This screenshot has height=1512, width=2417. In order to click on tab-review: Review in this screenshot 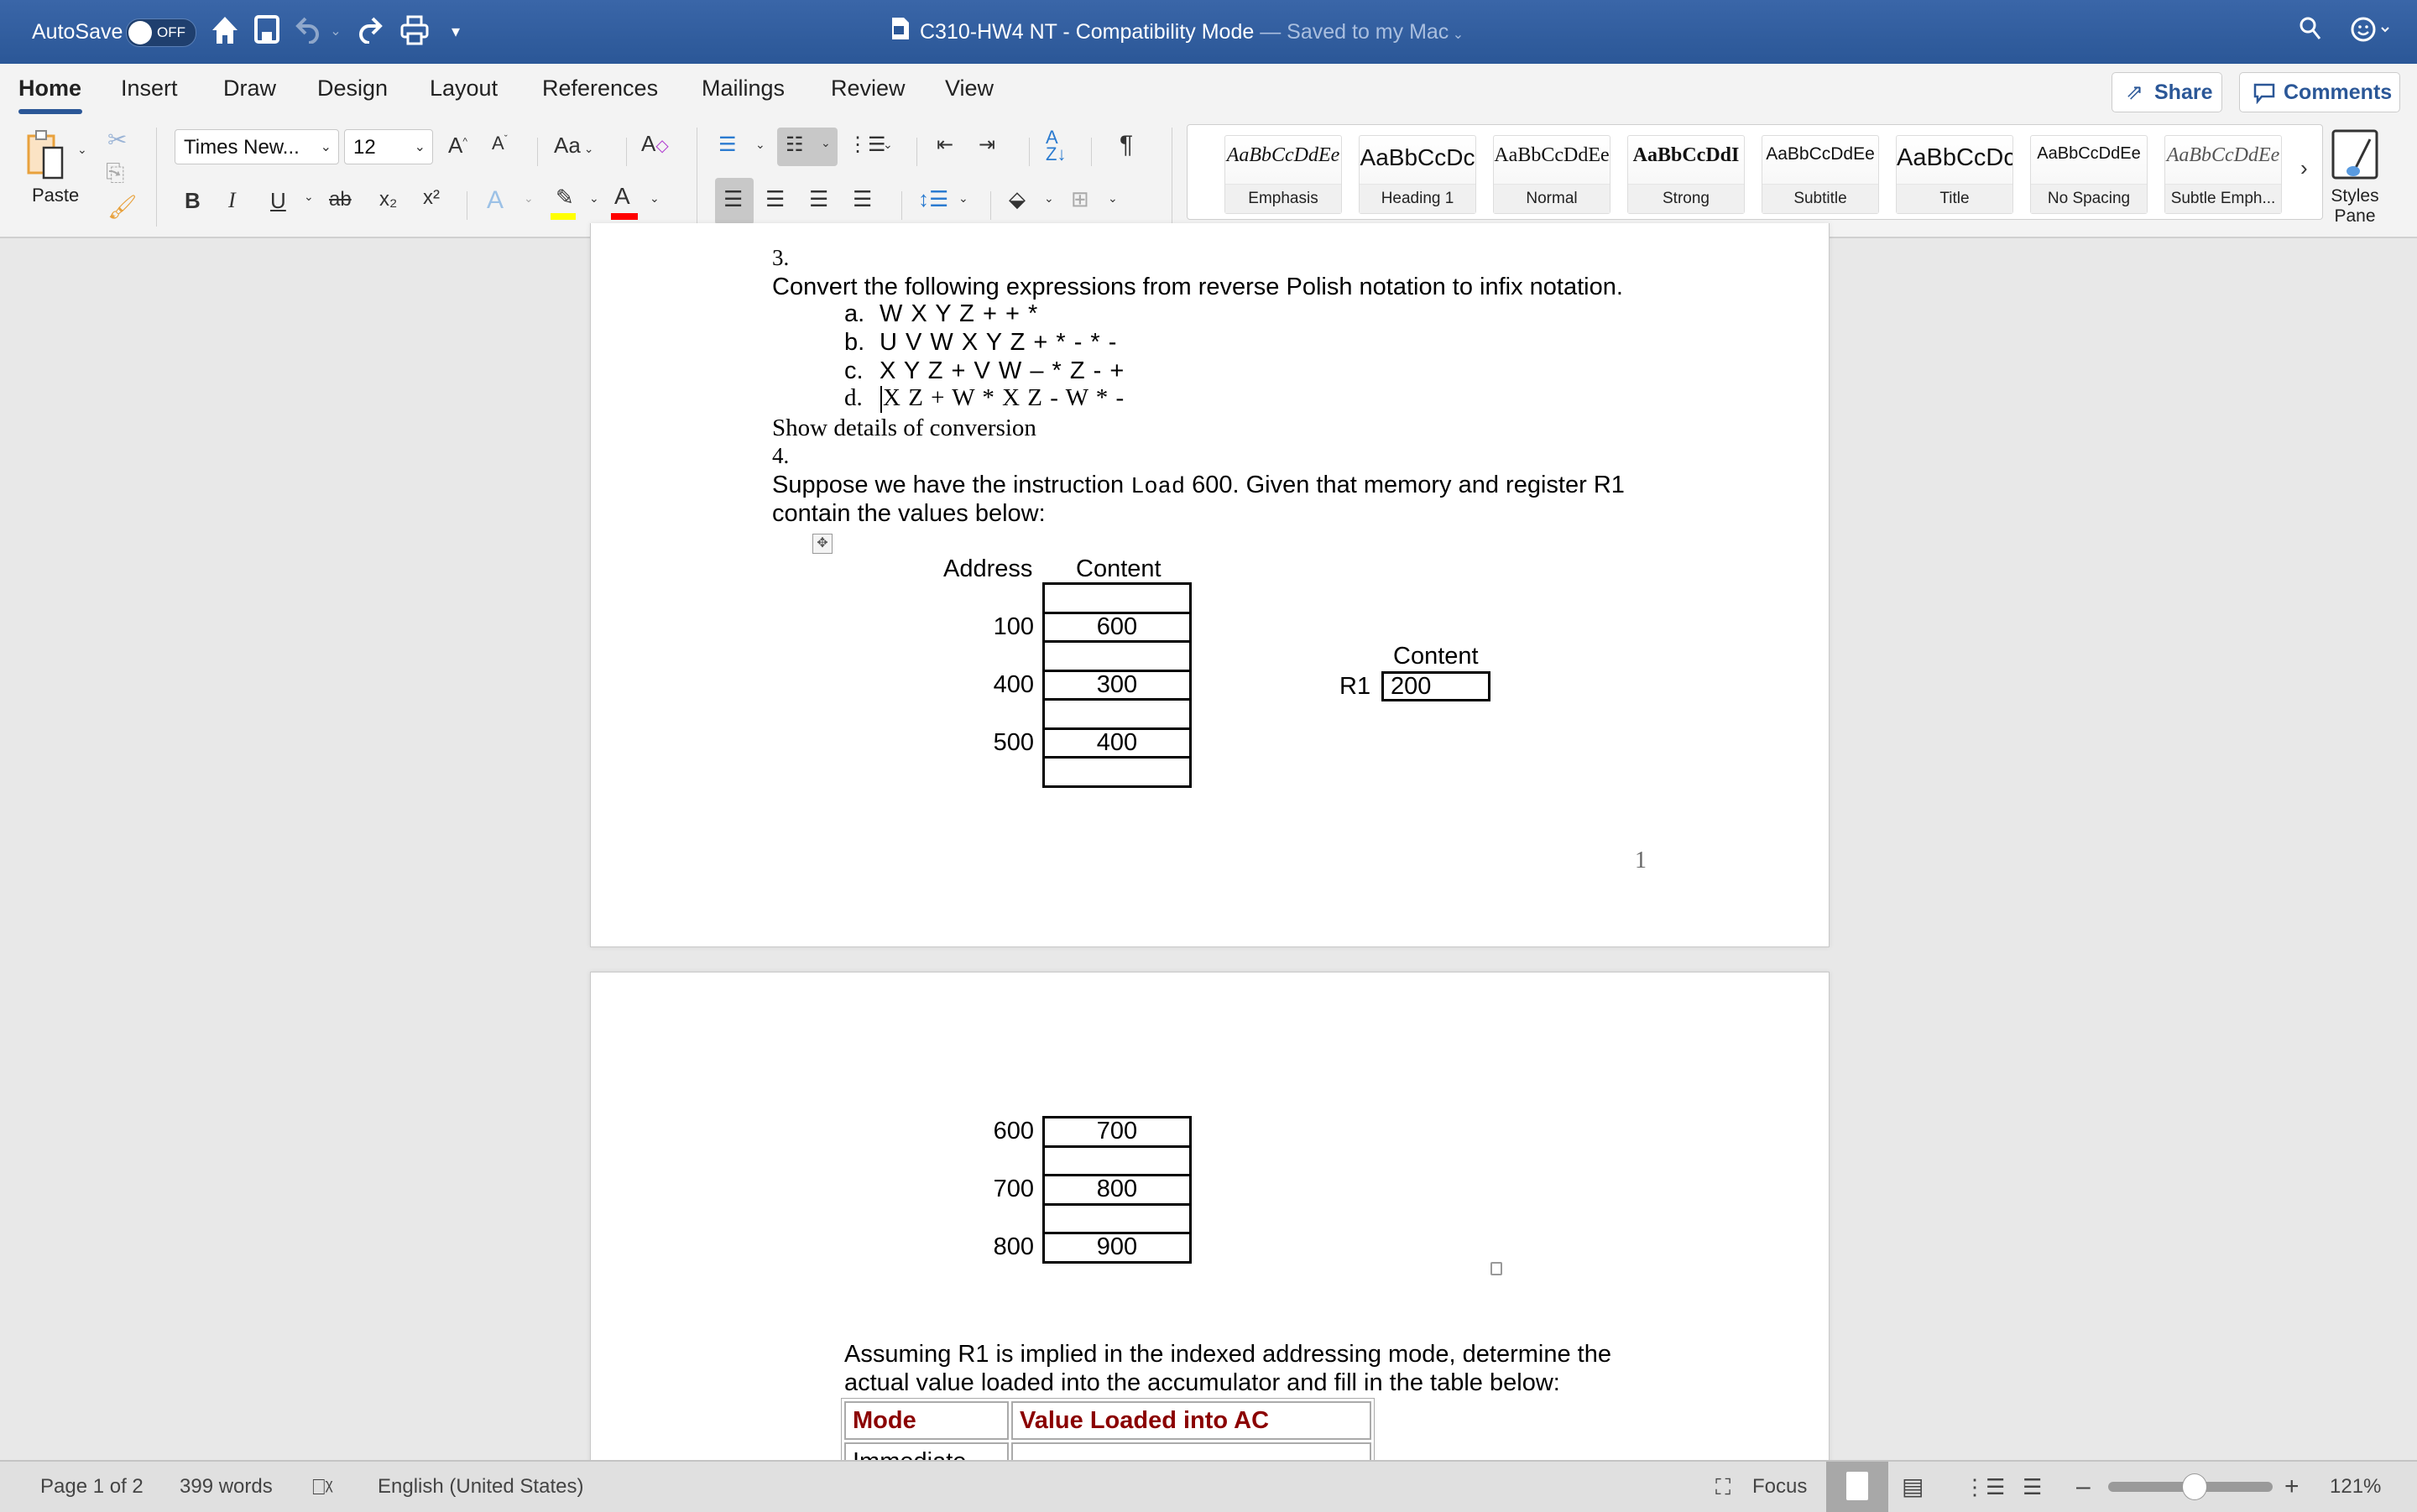, I will do `click(868, 89)`.